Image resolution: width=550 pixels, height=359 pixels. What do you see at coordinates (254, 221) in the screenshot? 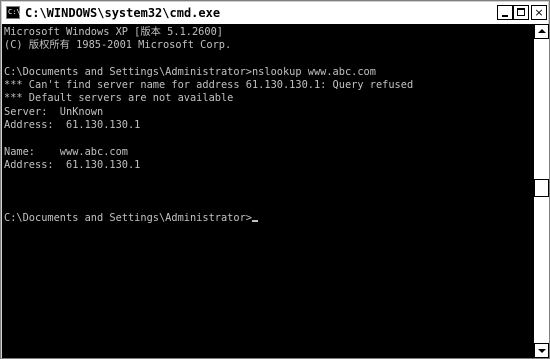
I see `text-cursor` at bounding box center [254, 221].